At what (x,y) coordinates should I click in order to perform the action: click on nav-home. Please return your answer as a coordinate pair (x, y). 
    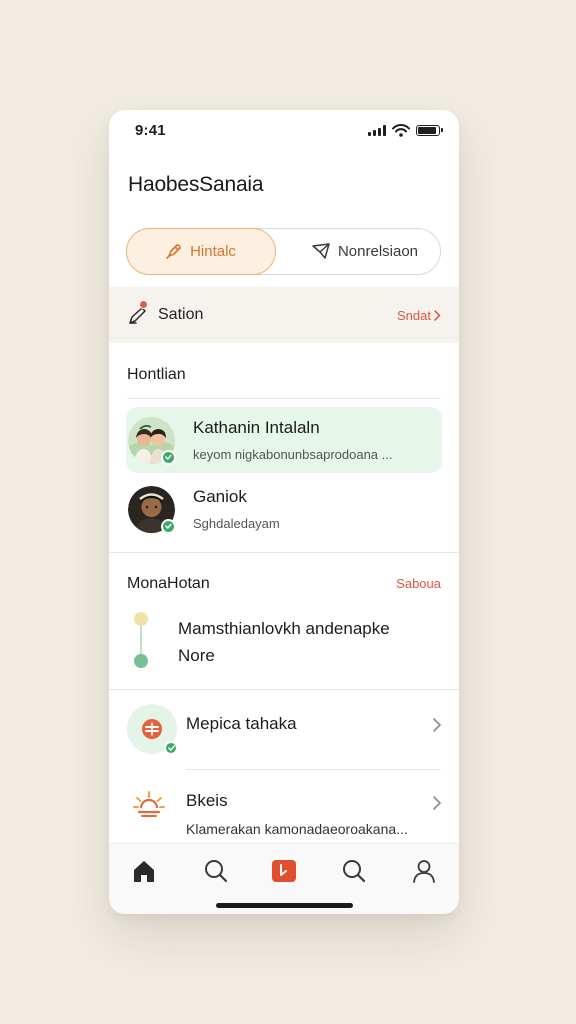
    Looking at the image, I should click on (144, 871).